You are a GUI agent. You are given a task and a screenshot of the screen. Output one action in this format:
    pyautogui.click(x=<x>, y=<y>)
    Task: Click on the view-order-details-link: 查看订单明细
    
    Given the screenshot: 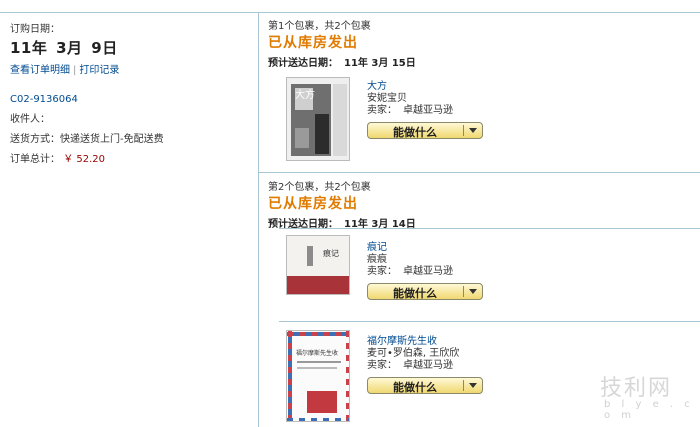 What is the action you would take?
    pyautogui.click(x=40, y=70)
    